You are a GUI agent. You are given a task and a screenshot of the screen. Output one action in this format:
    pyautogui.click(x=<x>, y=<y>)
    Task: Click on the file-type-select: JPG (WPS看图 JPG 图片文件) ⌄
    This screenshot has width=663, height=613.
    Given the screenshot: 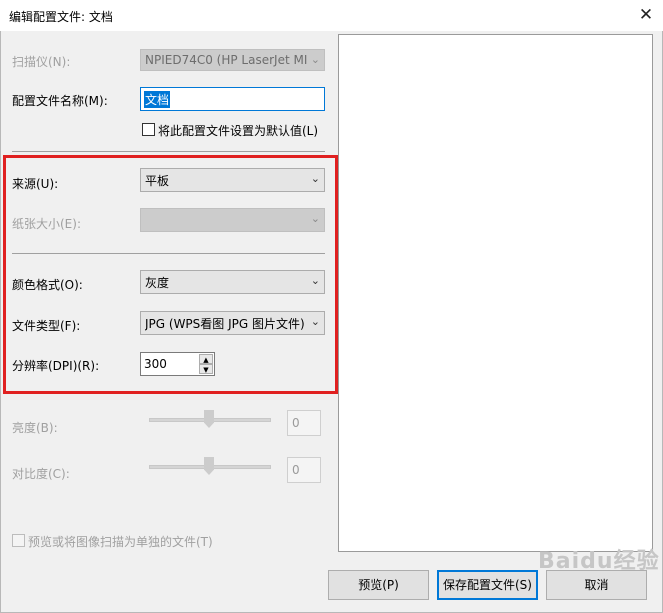 What is the action you would take?
    pyautogui.click(x=232, y=323)
    